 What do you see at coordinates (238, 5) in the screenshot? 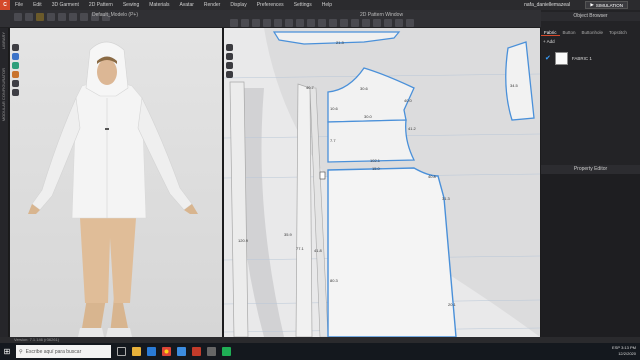
I see `menu-display: Display` at bounding box center [238, 5].